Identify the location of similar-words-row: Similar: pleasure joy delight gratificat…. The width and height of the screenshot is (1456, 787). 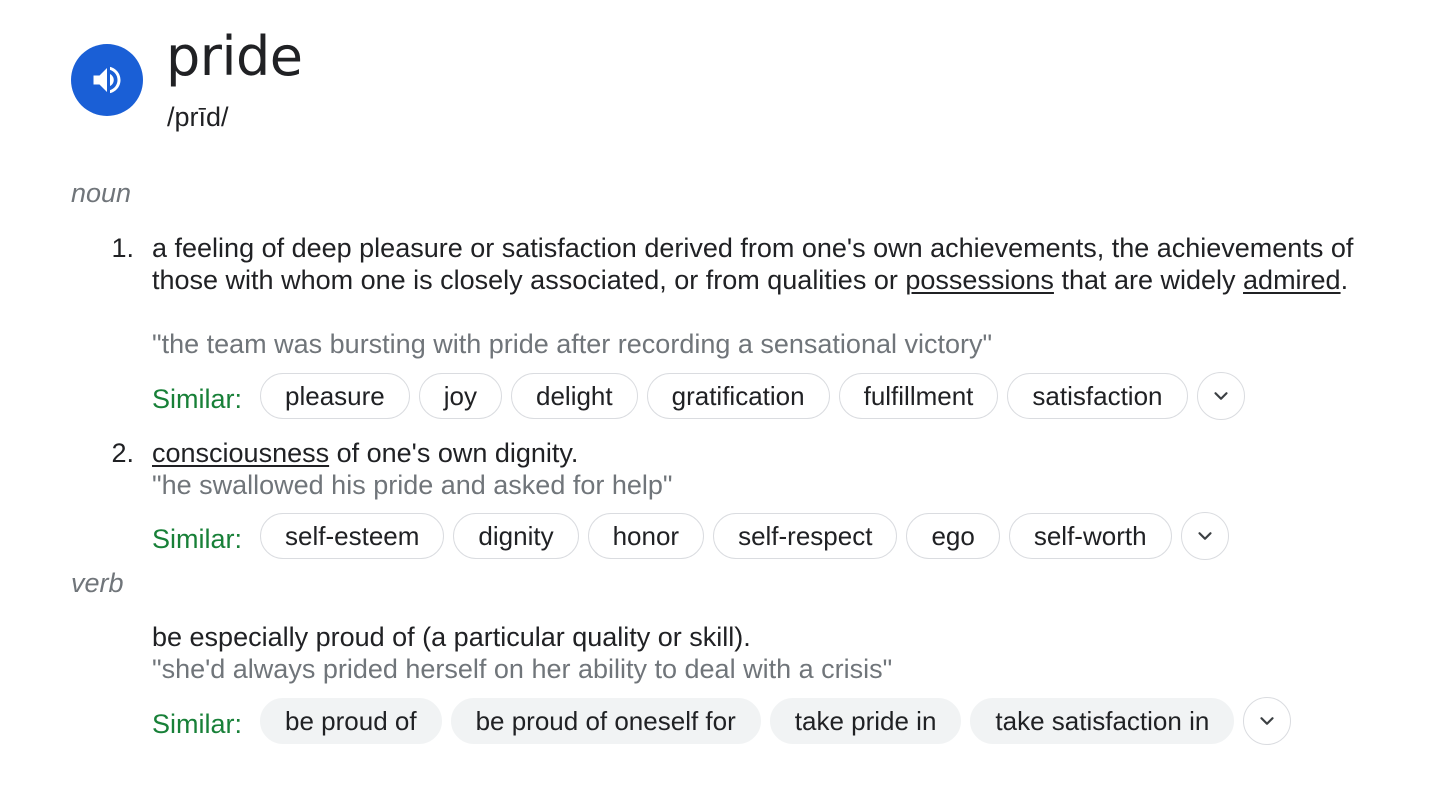
(698, 396).